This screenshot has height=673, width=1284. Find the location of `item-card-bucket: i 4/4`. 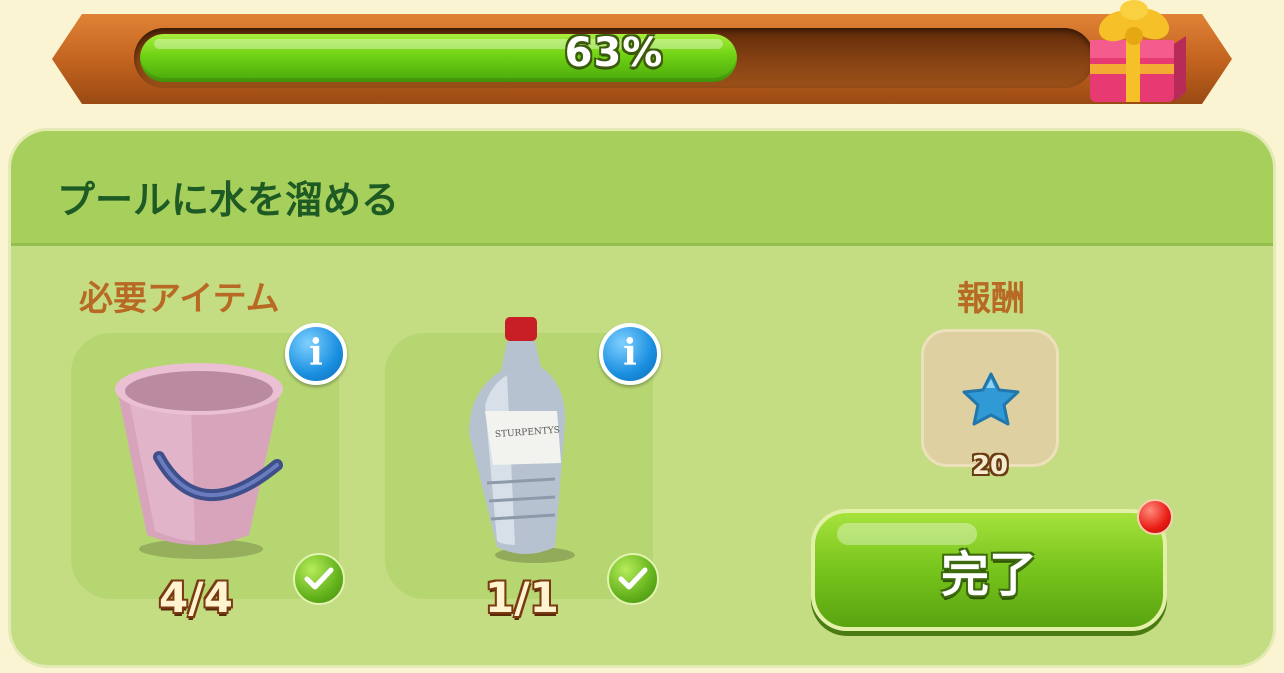

item-card-bucket: i 4/4 is located at coordinates (209, 472).